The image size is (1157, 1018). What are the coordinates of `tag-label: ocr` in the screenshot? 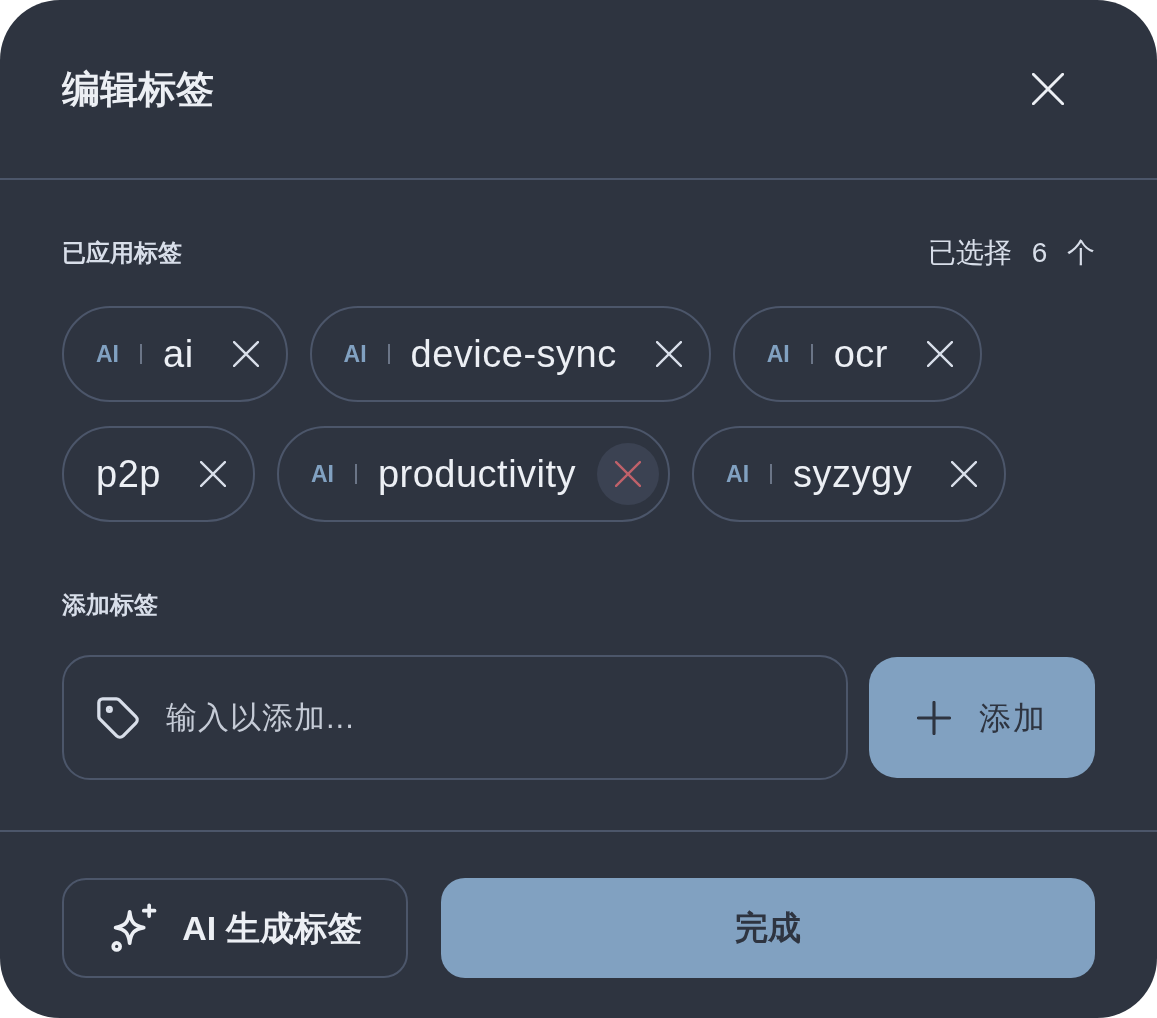 It's located at (860, 354).